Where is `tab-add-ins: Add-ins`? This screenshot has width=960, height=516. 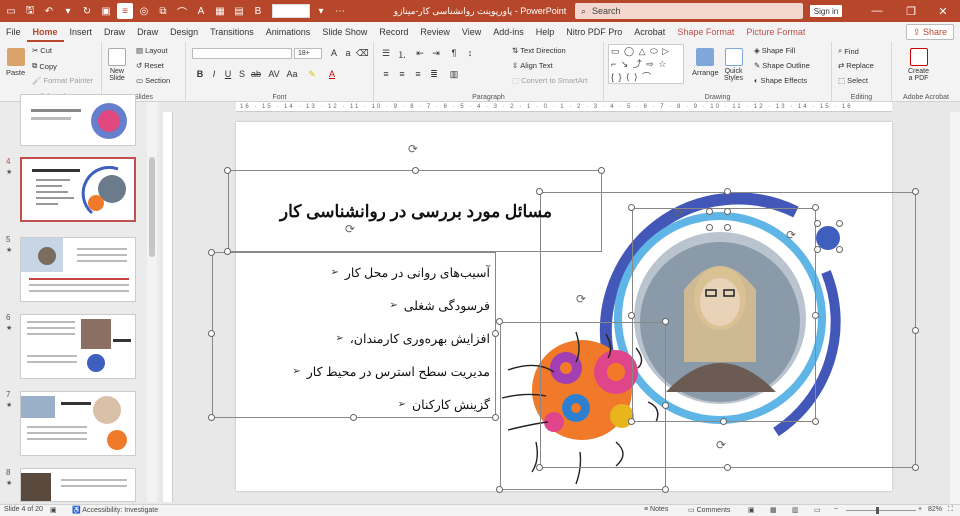 tab-add-ins: Add-ins is located at coordinates (508, 32).